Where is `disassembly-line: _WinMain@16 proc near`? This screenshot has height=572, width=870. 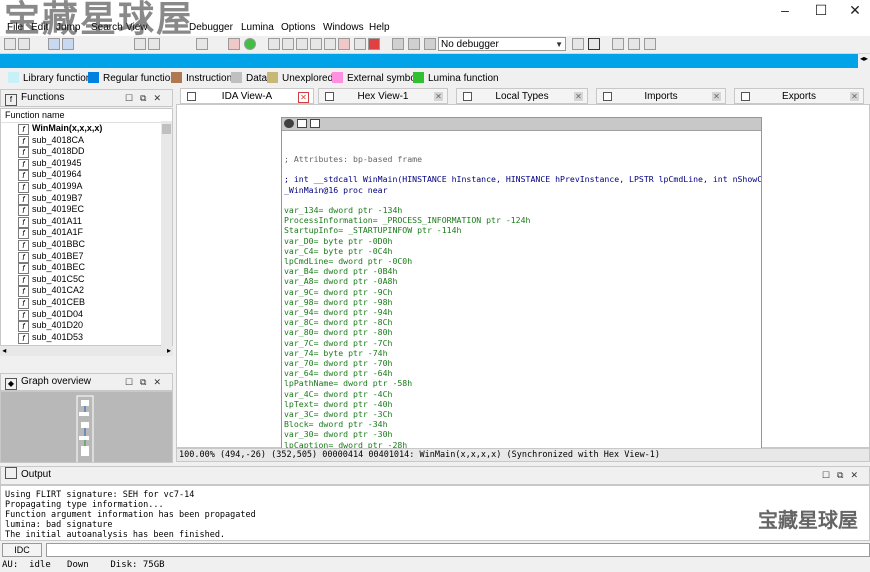
disassembly-line: _WinMain@16 proc near is located at coordinates (336, 190).